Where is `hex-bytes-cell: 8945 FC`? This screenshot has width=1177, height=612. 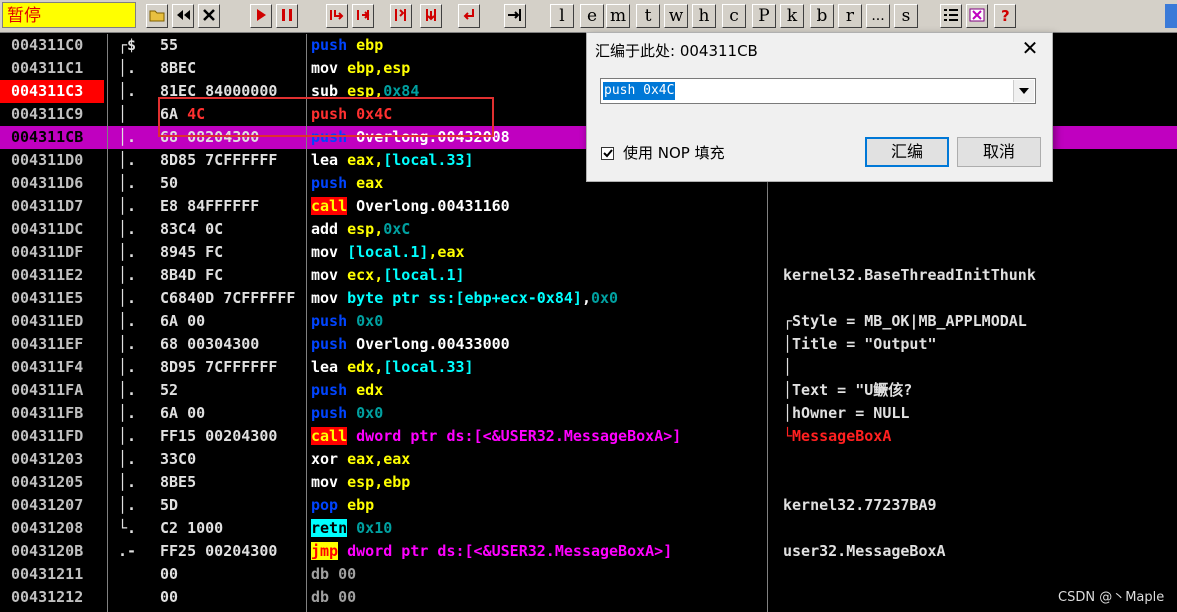 hex-bytes-cell: 8945 FC is located at coordinates (192, 252).